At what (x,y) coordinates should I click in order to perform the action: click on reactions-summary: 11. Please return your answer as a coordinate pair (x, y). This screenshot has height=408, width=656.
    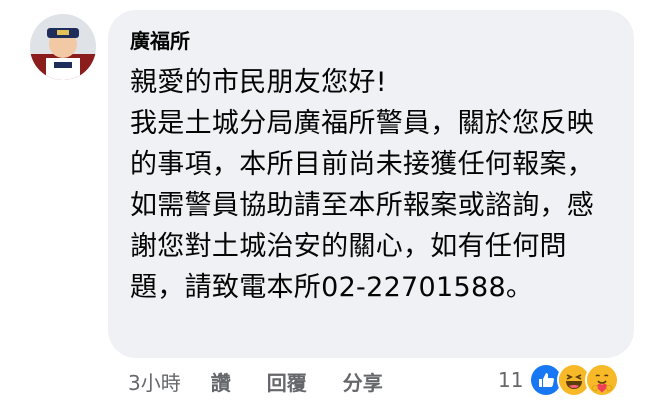
    Looking at the image, I should click on (559, 380).